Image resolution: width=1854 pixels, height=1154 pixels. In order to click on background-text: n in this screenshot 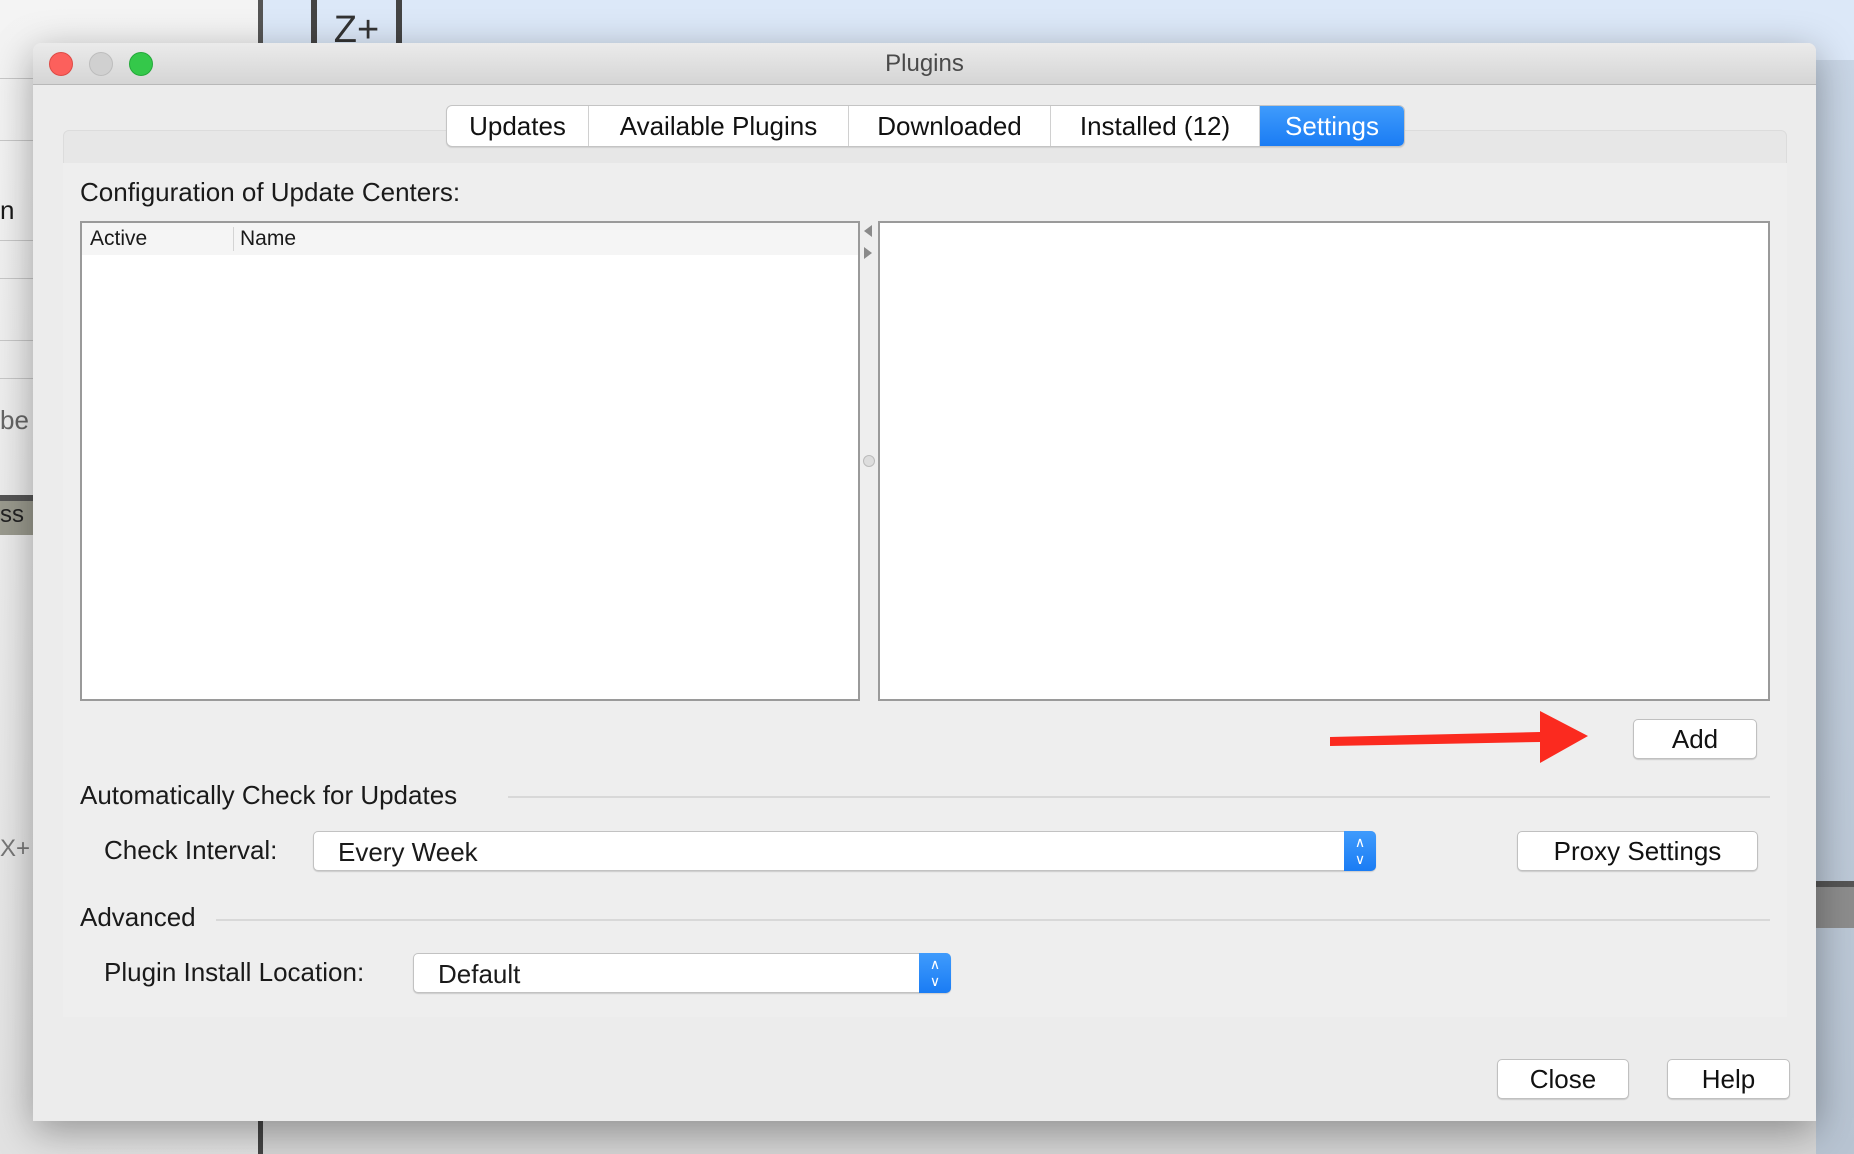, I will do `click(7, 210)`.